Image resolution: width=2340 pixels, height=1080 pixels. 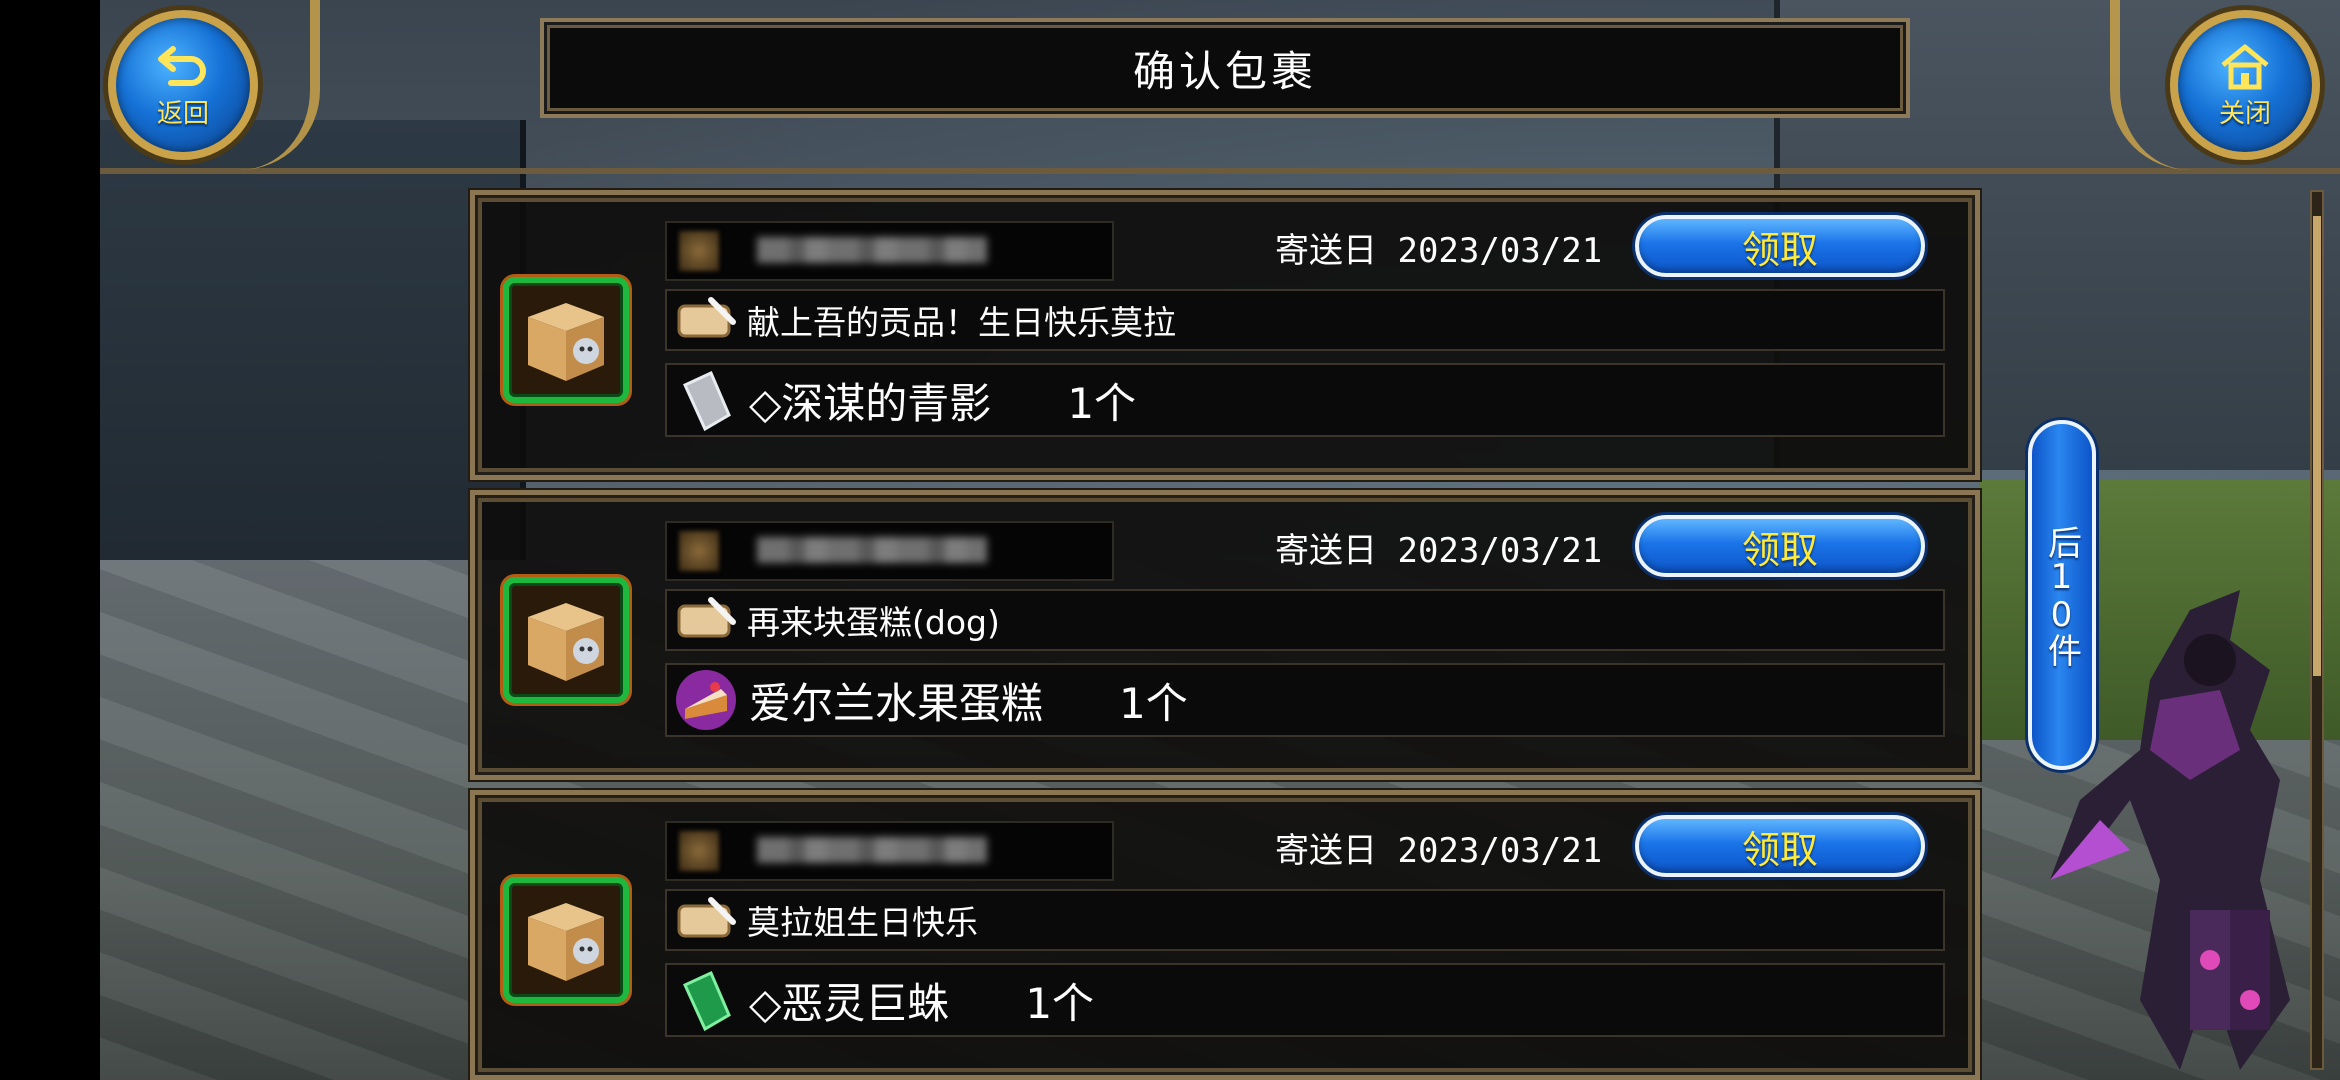 What do you see at coordinates (1305, 700) in the screenshot?
I see `item-row: 爱尔兰水果蛋糕 1个` at bounding box center [1305, 700].